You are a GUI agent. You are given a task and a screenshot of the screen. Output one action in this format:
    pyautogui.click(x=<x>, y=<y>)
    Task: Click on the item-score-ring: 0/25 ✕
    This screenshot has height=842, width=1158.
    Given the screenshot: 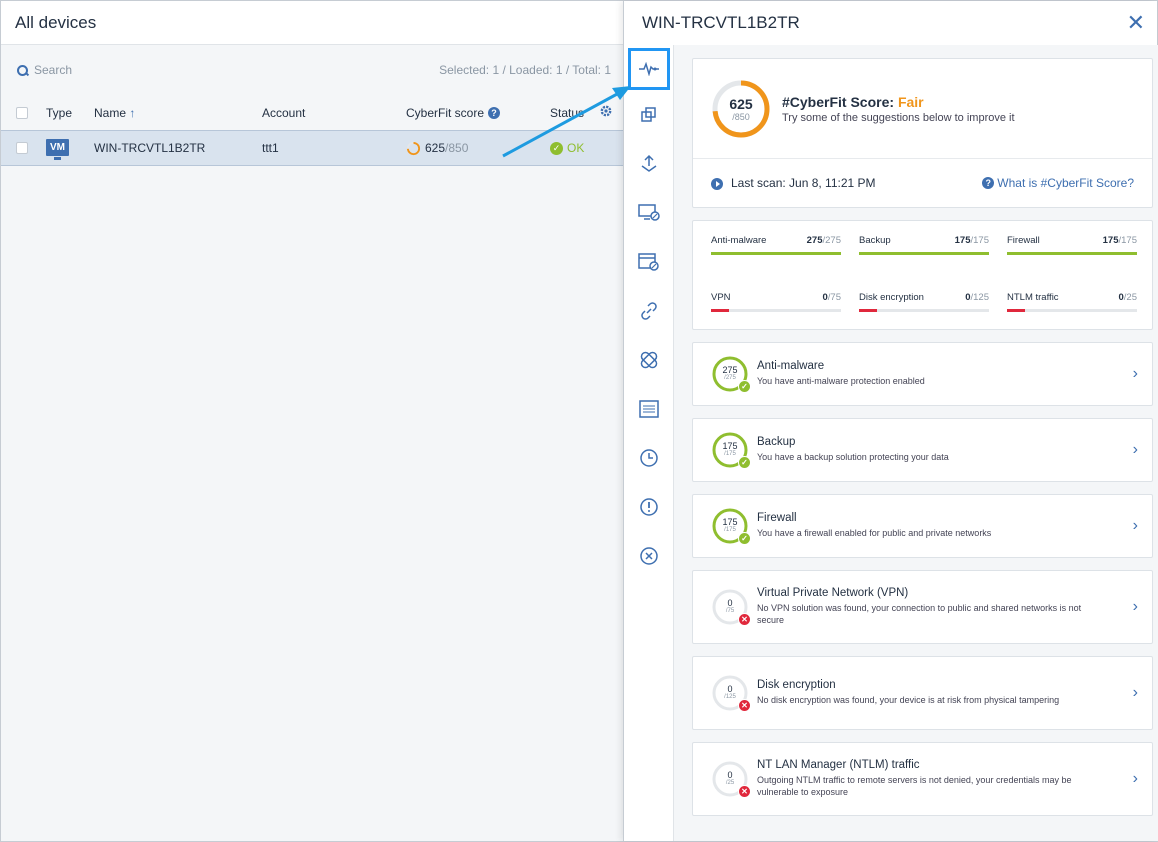 What is the action you would take?
    pyautogui.click(x=731, y=779)
    